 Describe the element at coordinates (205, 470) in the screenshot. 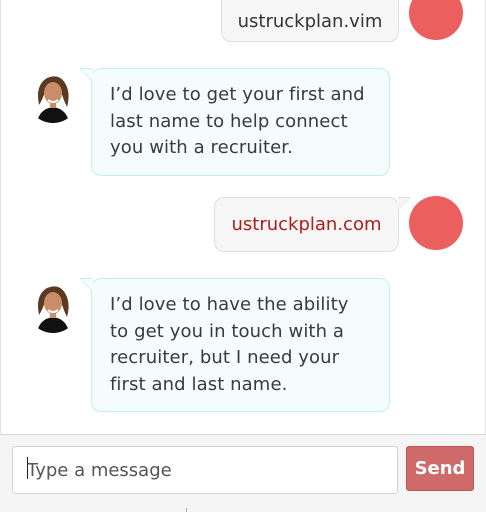

I see `message-input` at that location.